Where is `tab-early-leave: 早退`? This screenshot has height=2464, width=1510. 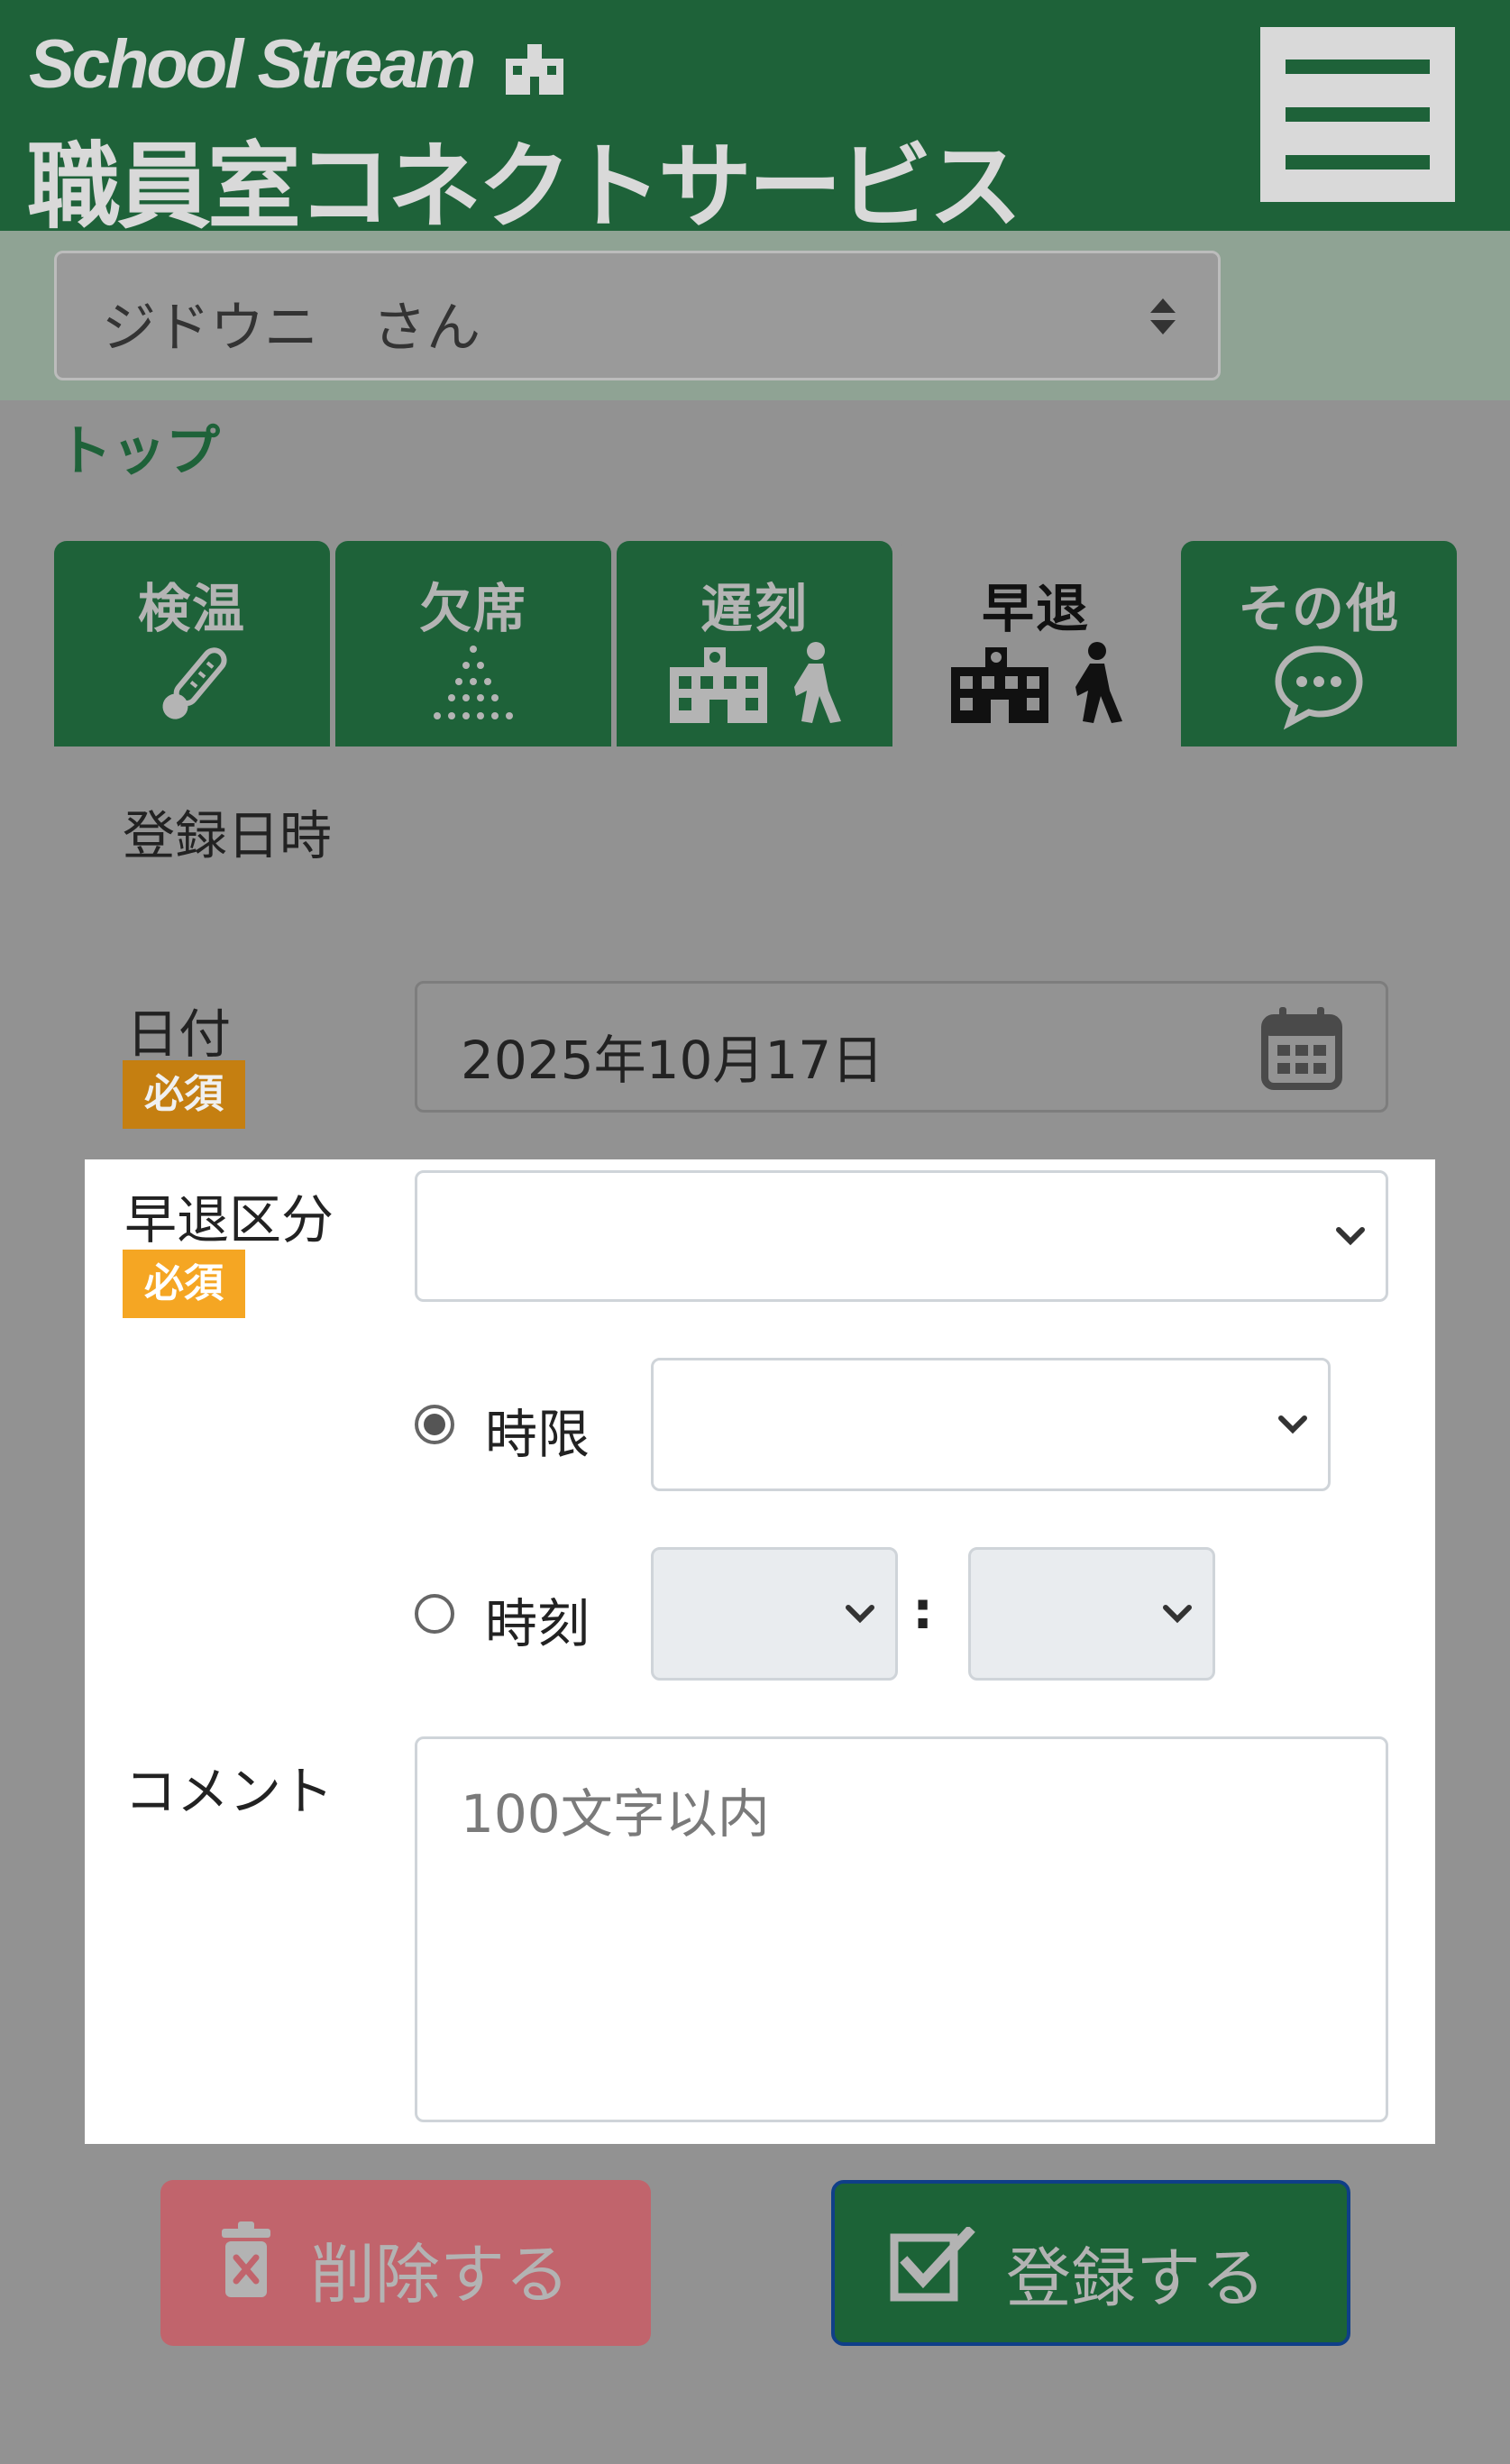 tab-early-leave: 早退 is located at coordinates (1036, 644).